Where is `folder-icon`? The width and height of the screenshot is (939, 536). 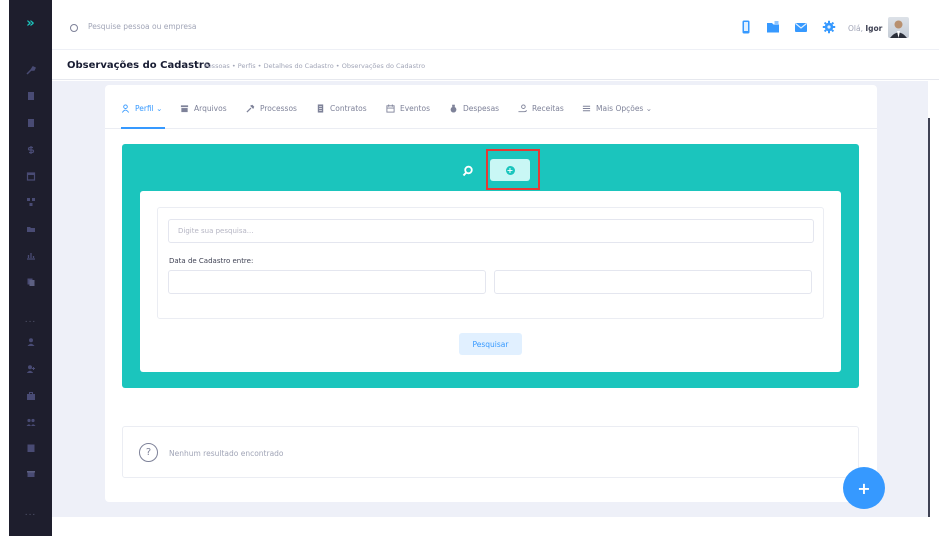
folder-icon is located at coordinates (30, 229).